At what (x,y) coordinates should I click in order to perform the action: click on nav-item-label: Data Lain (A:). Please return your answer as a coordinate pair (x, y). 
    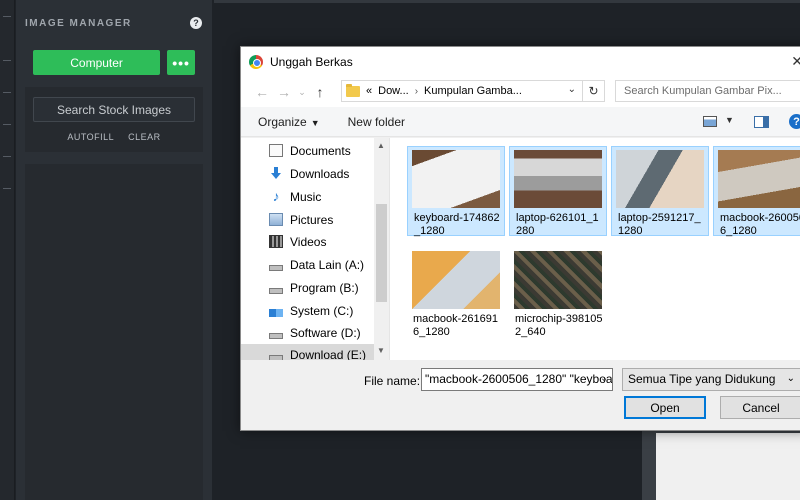
    Looking at the image, I should click on (327, 264).